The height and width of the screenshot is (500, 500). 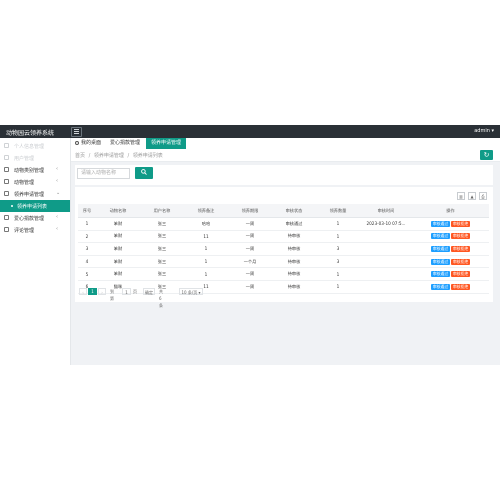 What do you see at coordinates (87, 249) in the screenshot?
I see `cell-index: 3` at bounding box center [87, 249].